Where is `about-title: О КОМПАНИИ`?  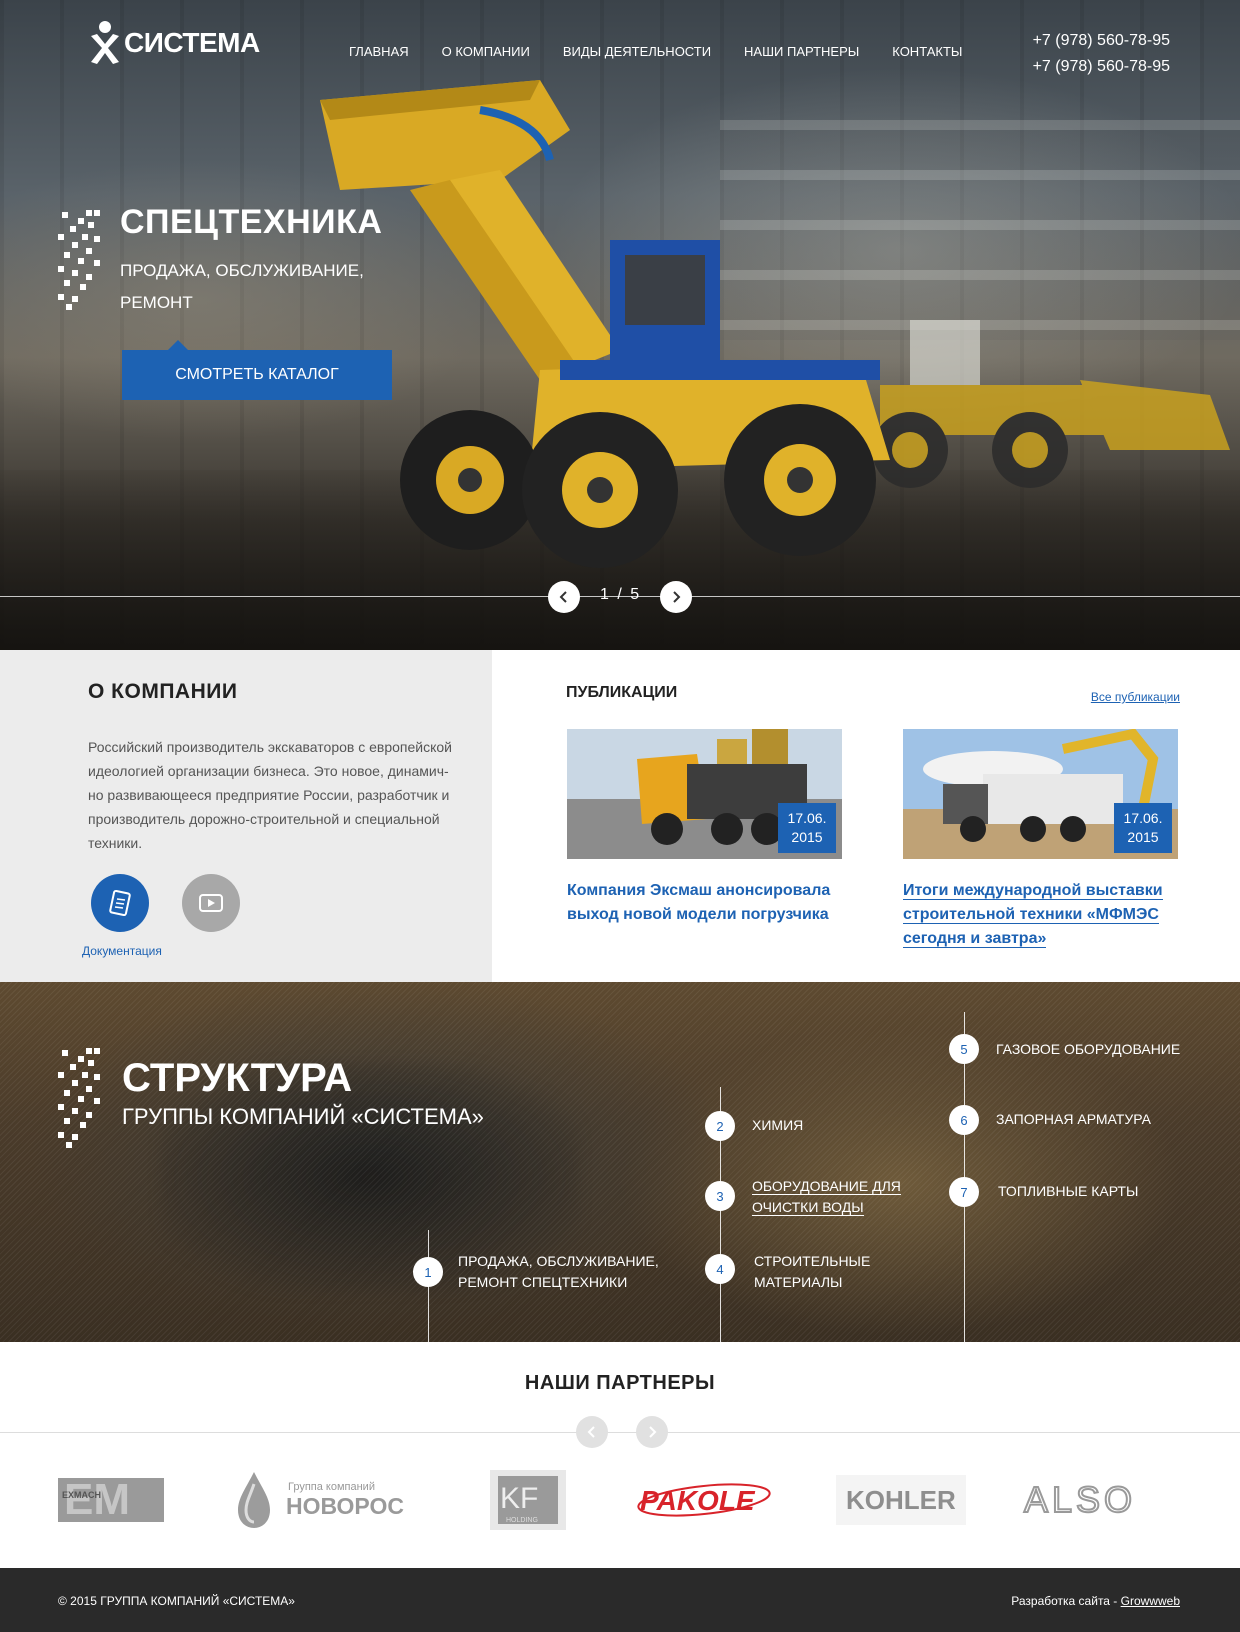
about-title: О КОМПАНИИ is located at coordinates (163, 691).